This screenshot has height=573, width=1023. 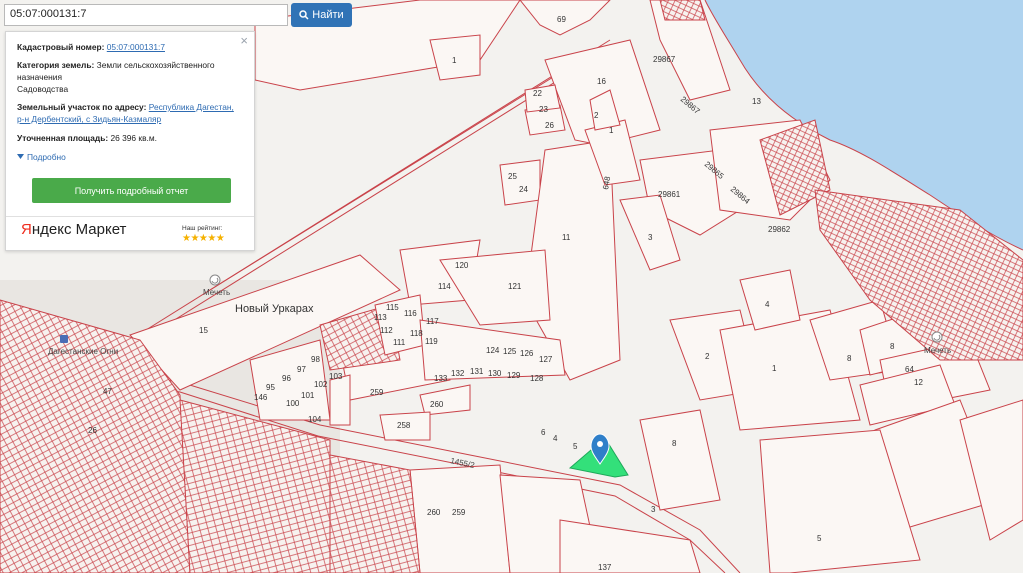 I want to click on svg-text: 69, so click(x=561, y=19).